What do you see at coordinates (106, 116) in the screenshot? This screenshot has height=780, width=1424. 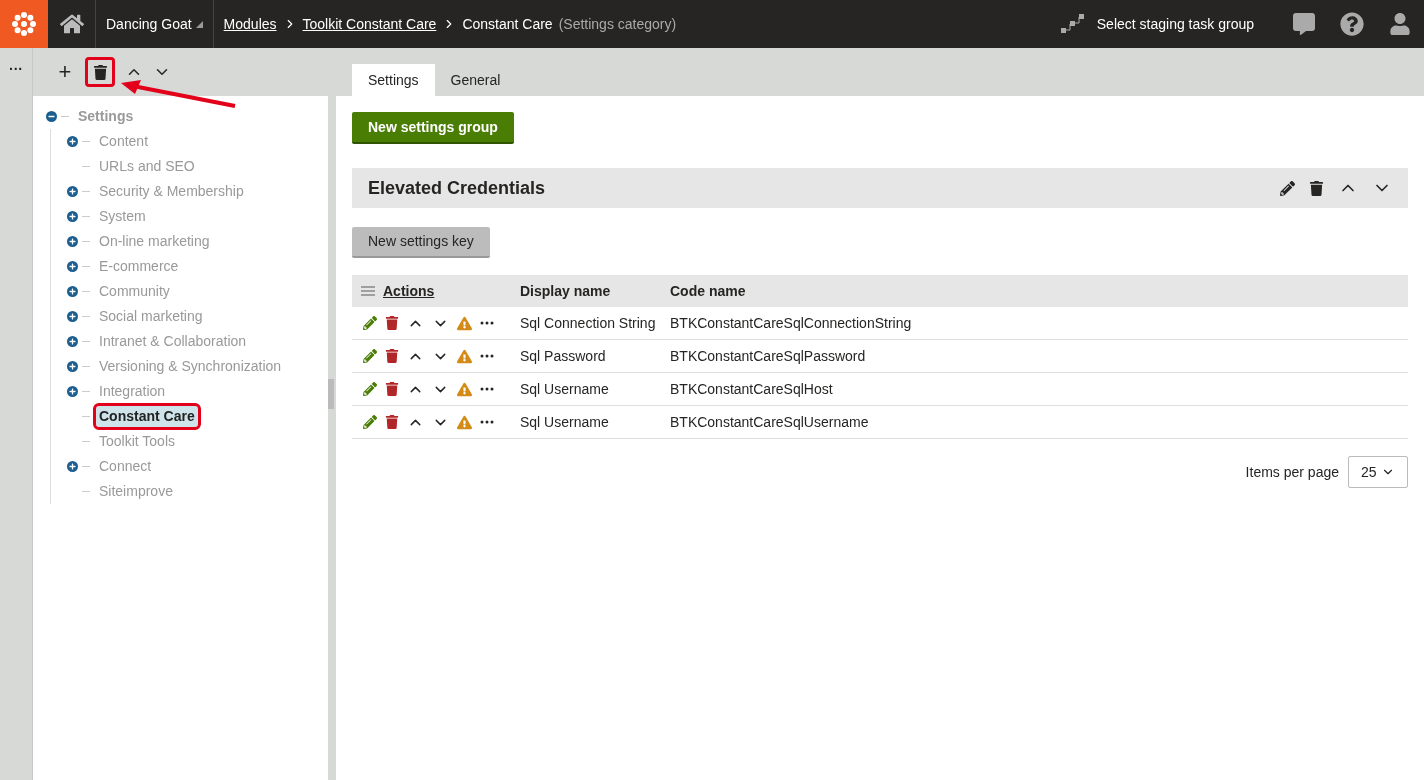 I see `tree-item: Settings` at bounding box center [106, 116].